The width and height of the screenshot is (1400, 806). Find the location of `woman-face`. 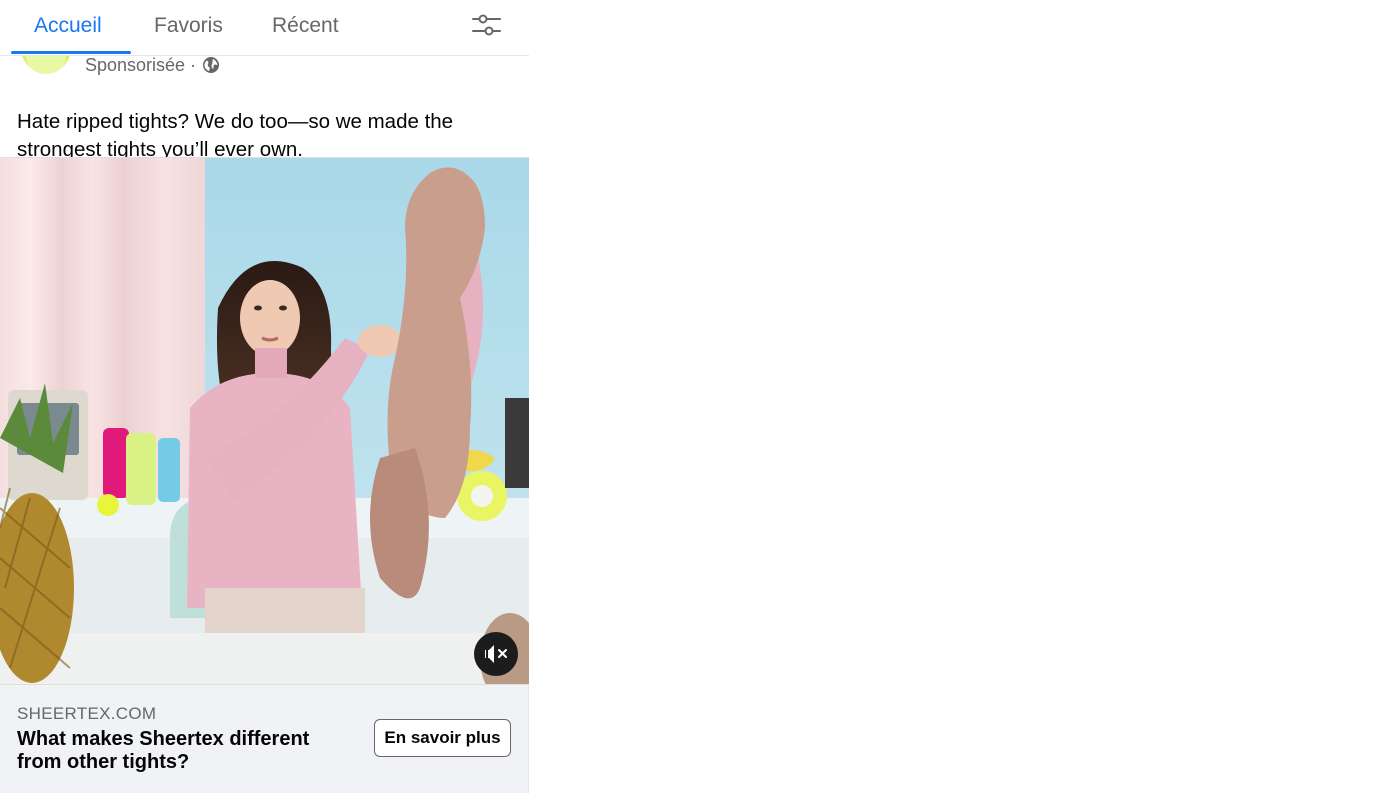

woman-face is located at coordinates (270, 318).